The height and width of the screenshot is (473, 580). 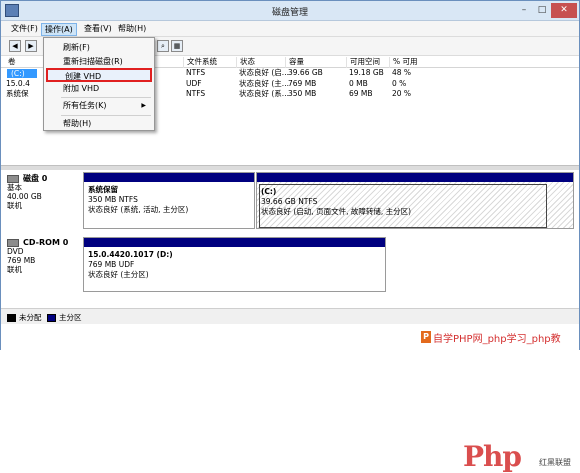 I want to click on disk-size: 769 MB, so click(x=21, y=260).